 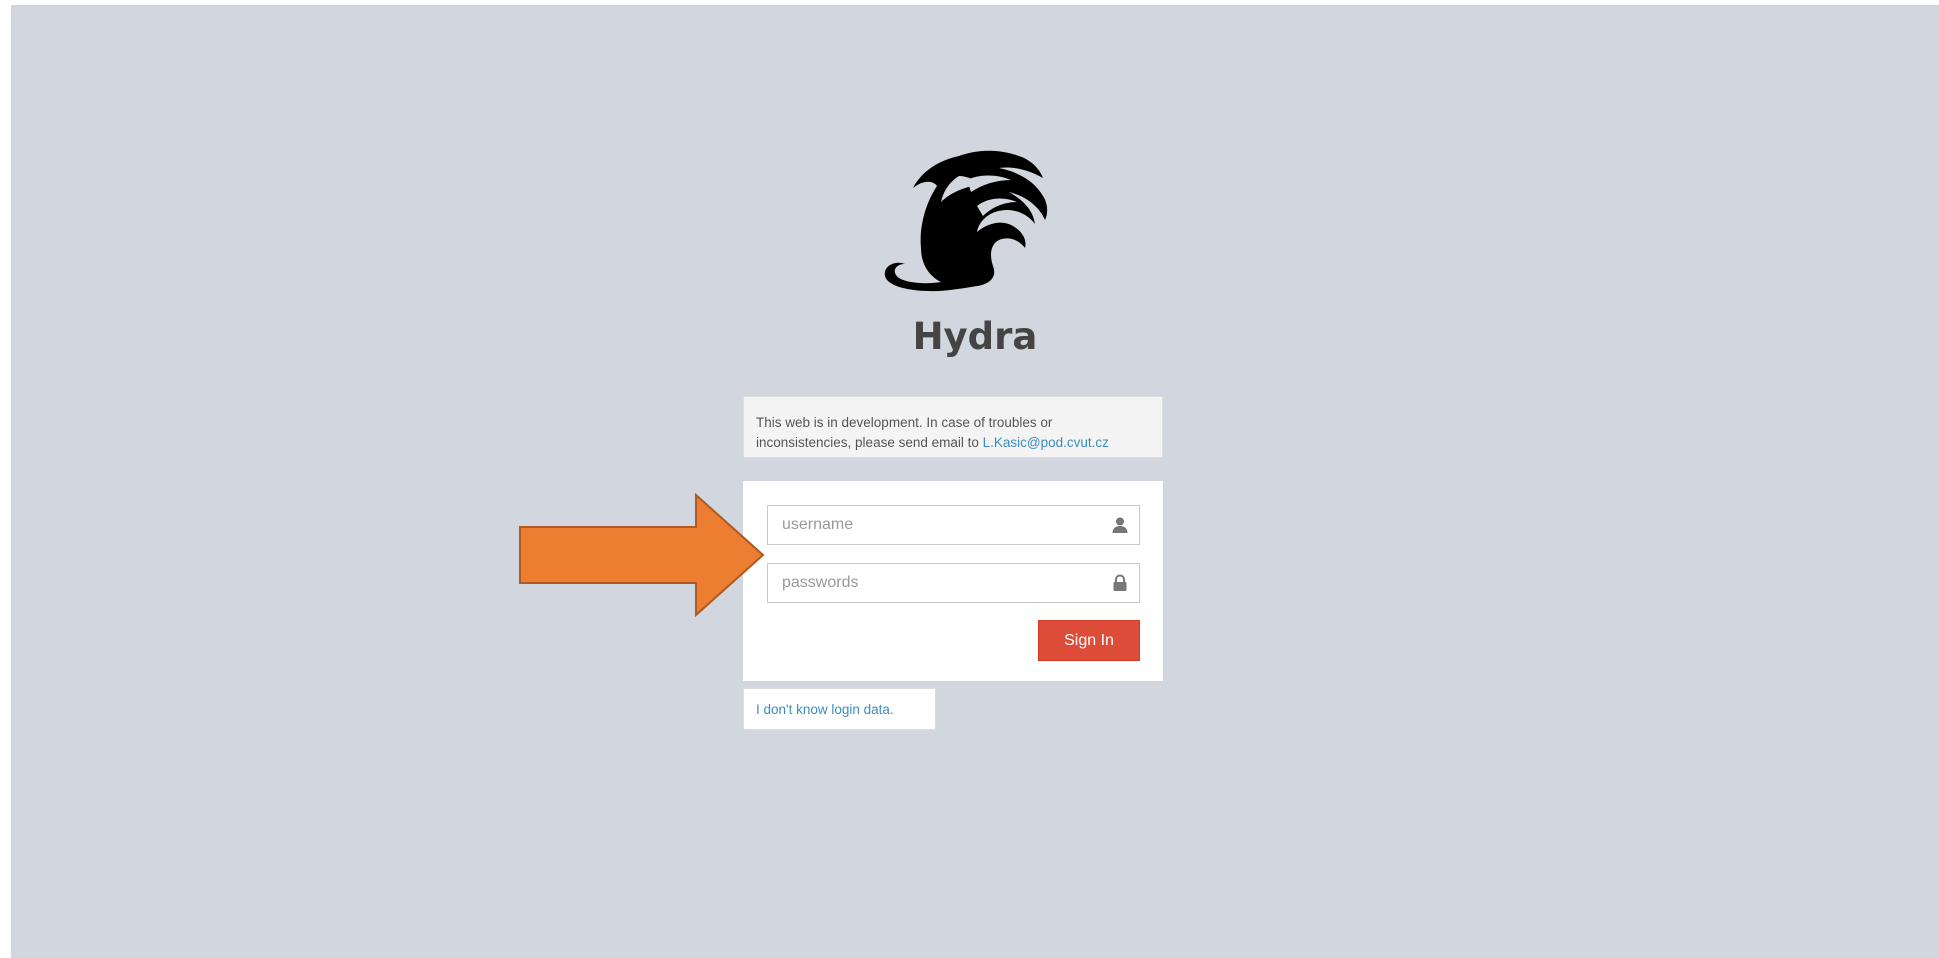 I want to click on user-icon, so click(x=1120, y=525).